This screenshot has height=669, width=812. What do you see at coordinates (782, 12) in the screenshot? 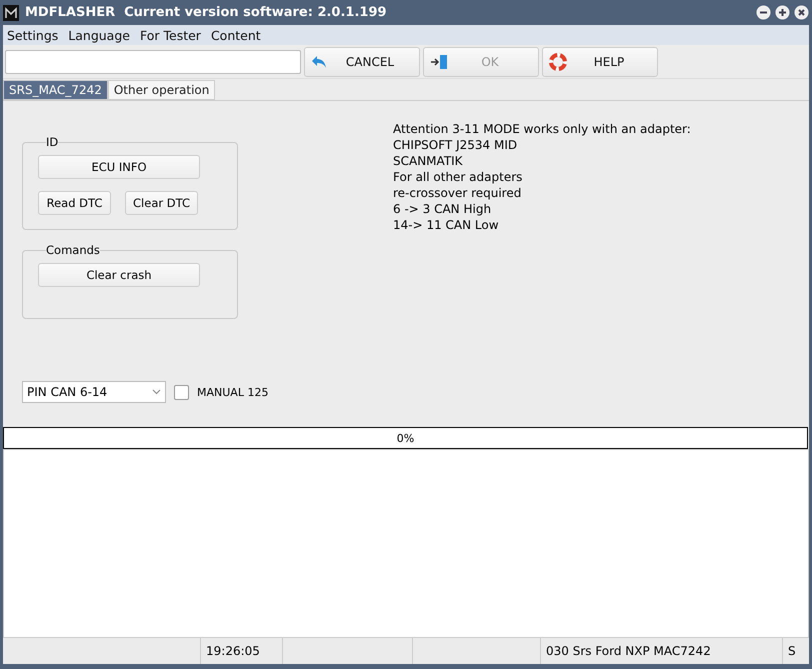
I see `maximize-button` at bounding box center [782, 12].